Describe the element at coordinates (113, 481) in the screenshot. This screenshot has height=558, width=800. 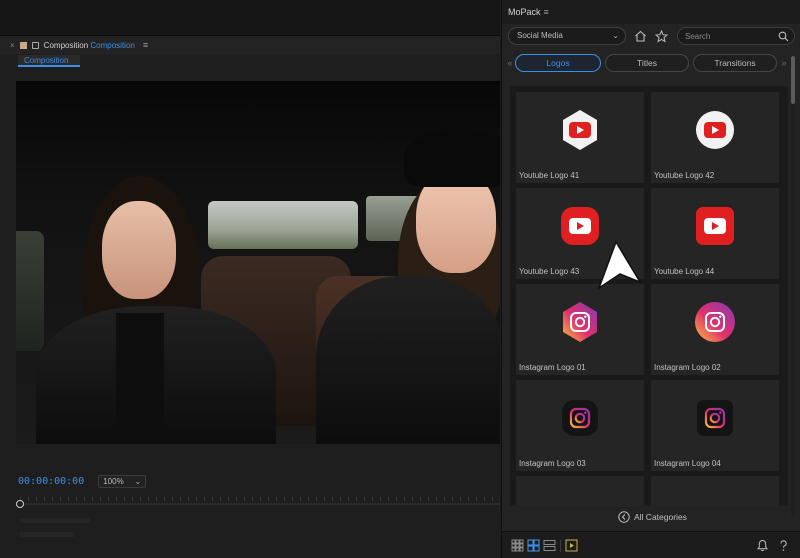
I see `zoom-value: 100%` at that location.